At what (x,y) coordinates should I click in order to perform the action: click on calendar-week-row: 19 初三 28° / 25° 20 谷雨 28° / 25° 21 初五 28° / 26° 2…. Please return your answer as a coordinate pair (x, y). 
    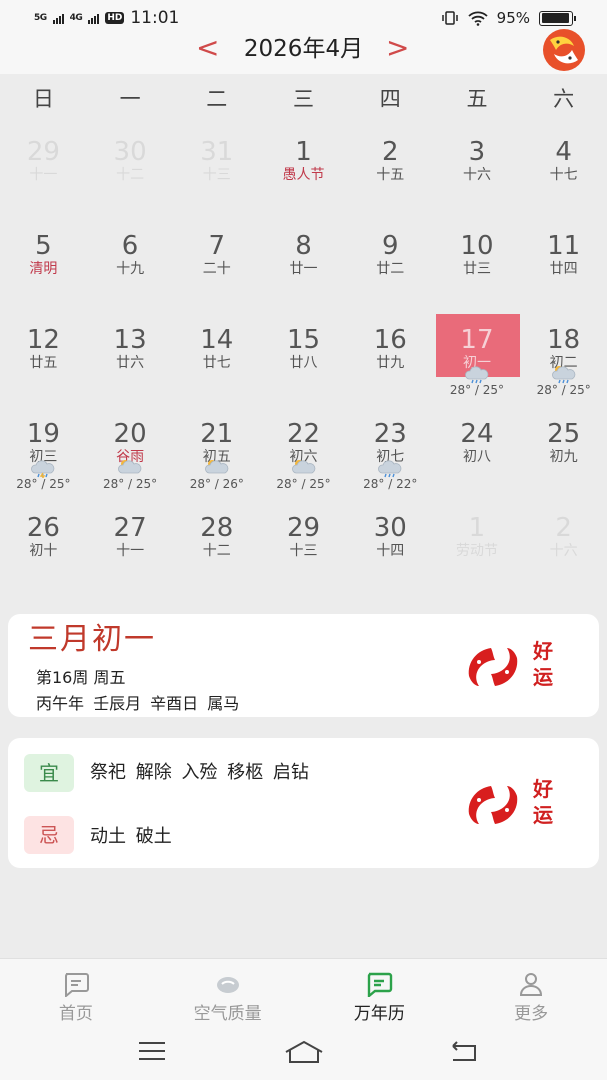
    Looking at the image, I should click on (303, 455).